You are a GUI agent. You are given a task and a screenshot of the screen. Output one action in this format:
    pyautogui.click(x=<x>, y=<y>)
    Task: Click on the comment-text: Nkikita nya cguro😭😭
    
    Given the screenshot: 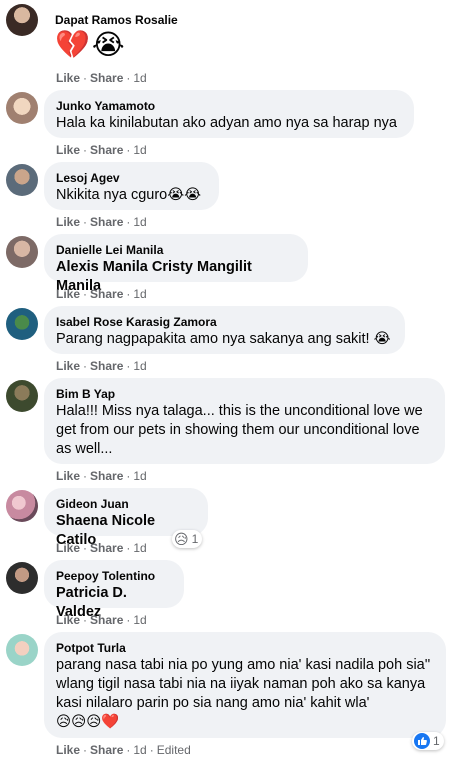 What is the action you would take?
    pyautogui.click(x=129, y=195)
    